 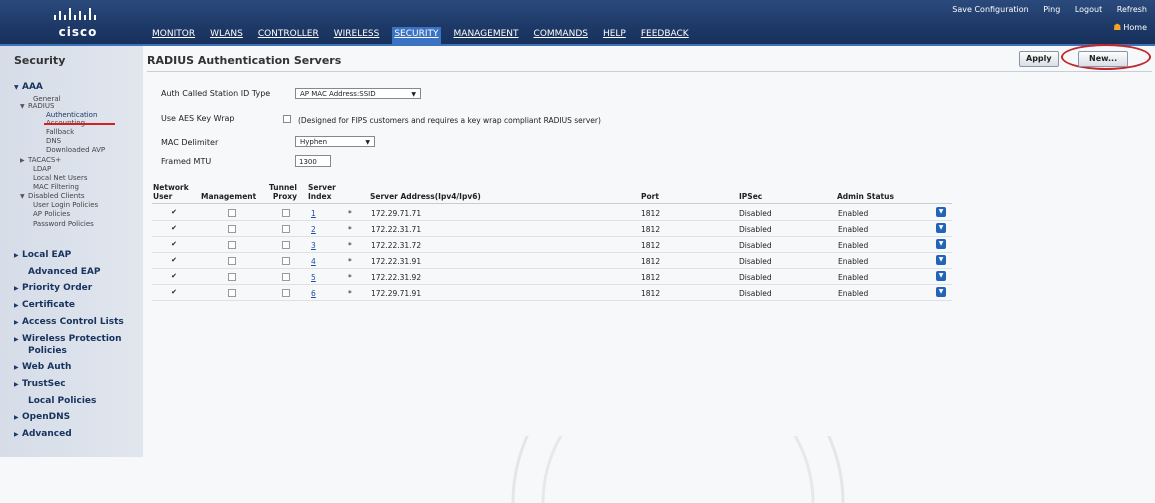 I want to click on sidebar-item-tacacs: ▶ TACACS+, so click(x=40, y=160).